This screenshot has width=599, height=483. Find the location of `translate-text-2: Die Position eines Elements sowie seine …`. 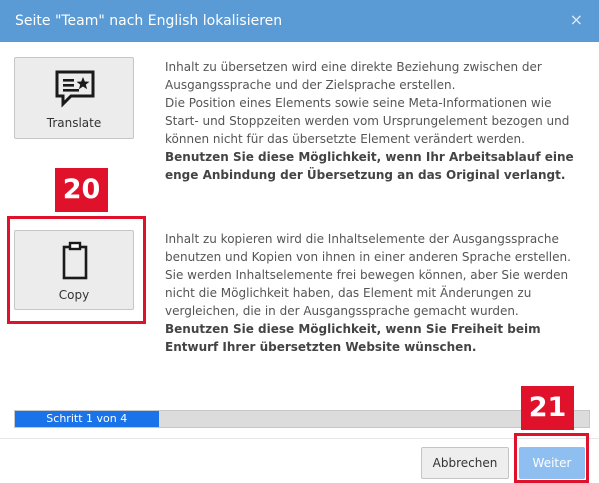

translate-text-2: Die Position eines Elements sowie seine … is located at coordinates (367, 121).